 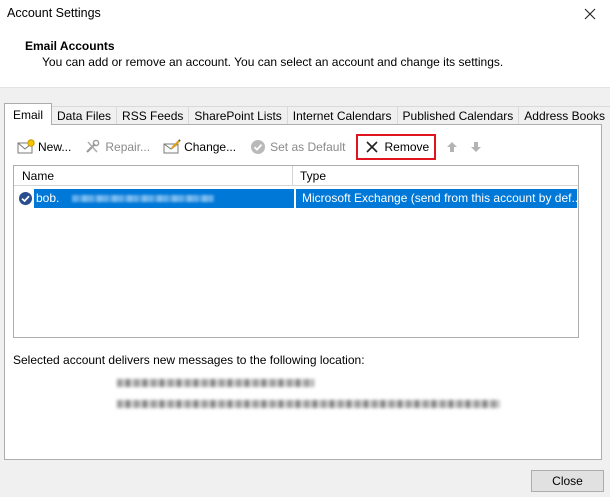 I want to click on column-header-name: Name, so click(x=153, y=176).